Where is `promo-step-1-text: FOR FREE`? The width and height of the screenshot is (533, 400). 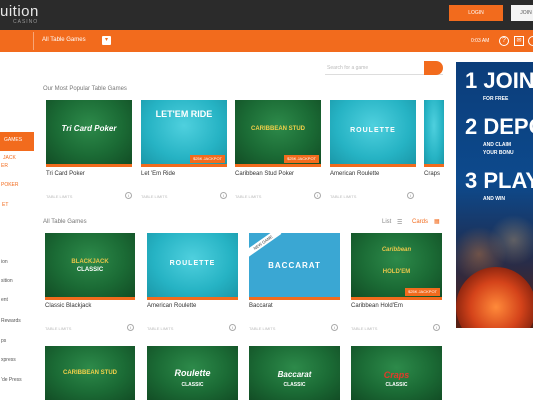 promo-step-1-text: FOR FREE is located at coordinates (496, 99).